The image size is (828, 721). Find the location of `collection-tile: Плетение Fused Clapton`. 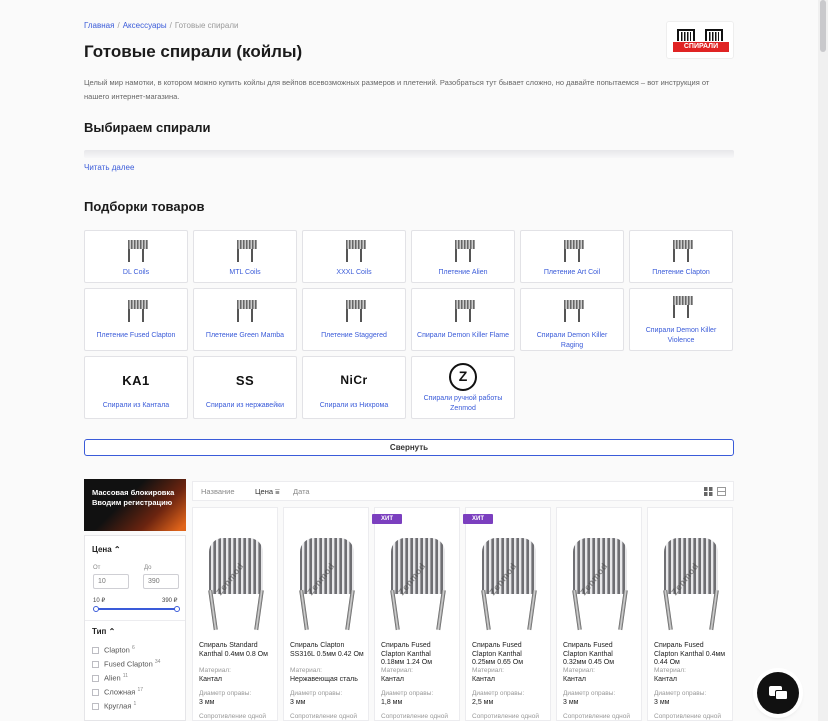

collection-tile: Плетение Fused Clapton is located at coordinates (136, 319).